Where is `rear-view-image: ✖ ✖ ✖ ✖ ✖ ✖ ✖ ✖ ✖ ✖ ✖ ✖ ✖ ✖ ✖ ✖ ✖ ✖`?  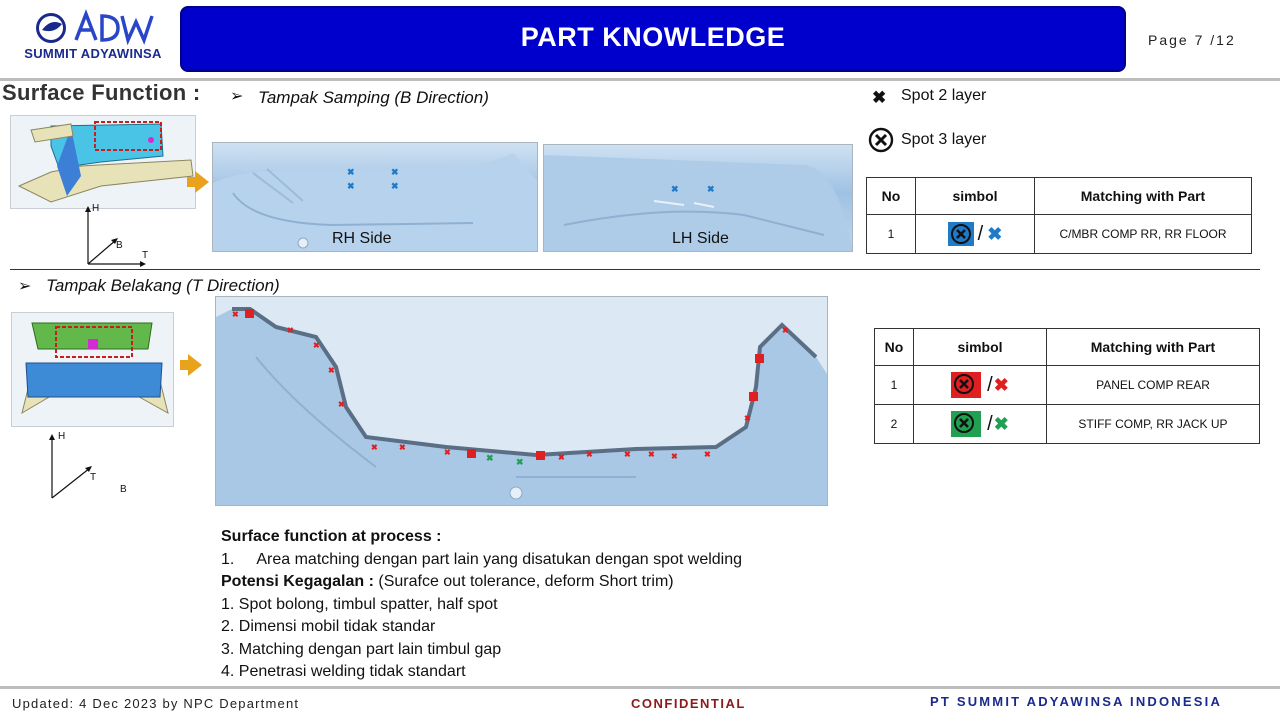
rear-view-image: ✖ ✖ ✖ ✖ ✖ ✖ ✖ ✖ ✖ ✖ ✖ ✖ ✖ ✖ ✖ ✖ ✖ ✖ is located at coordinates (521, 401).